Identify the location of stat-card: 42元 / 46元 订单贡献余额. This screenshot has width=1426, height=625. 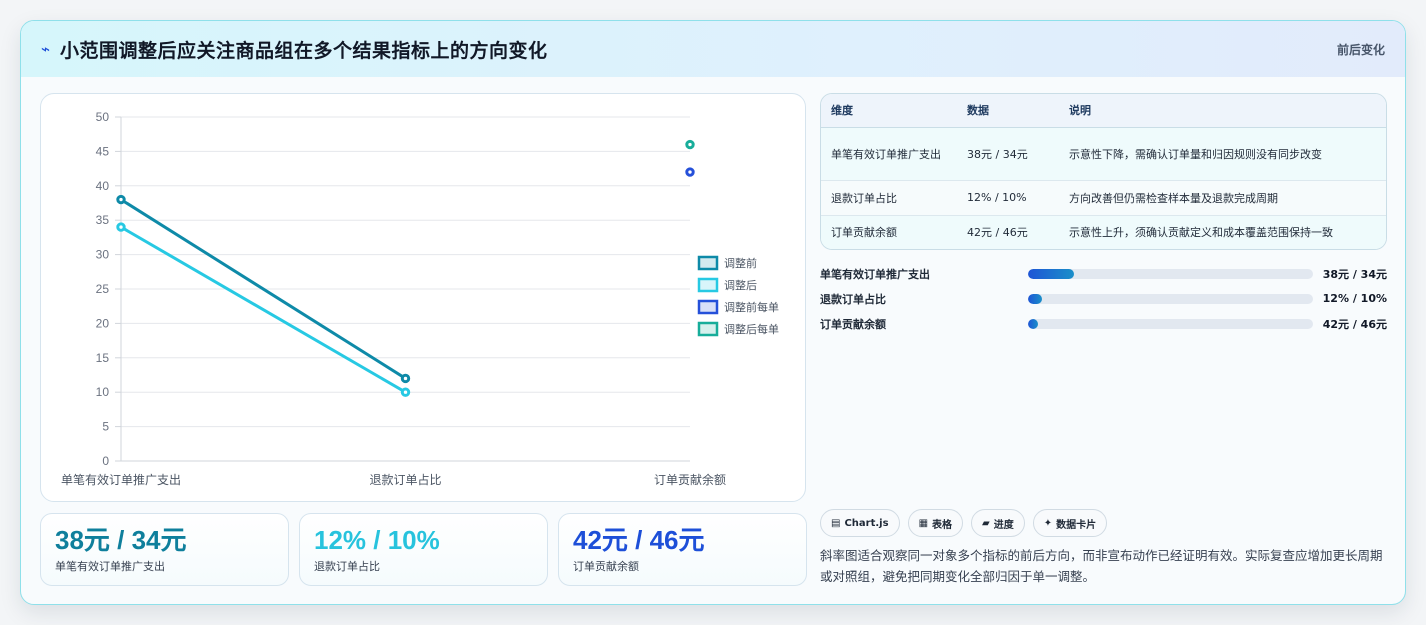
(682, 549).